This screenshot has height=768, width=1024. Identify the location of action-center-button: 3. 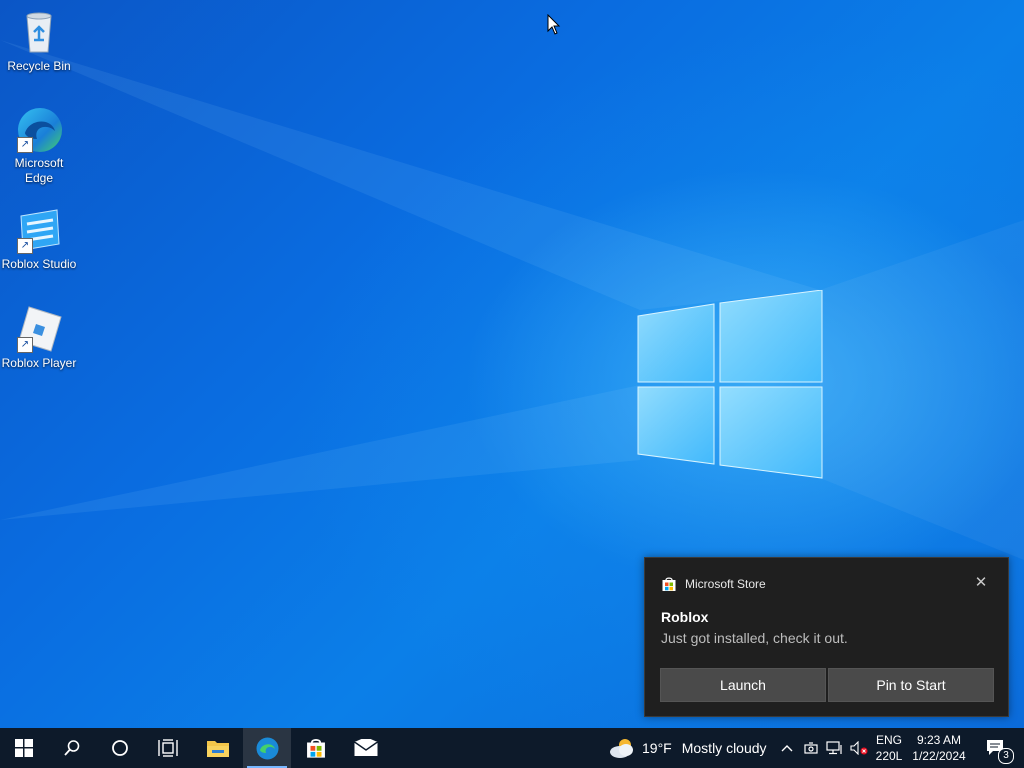
(996, 748).